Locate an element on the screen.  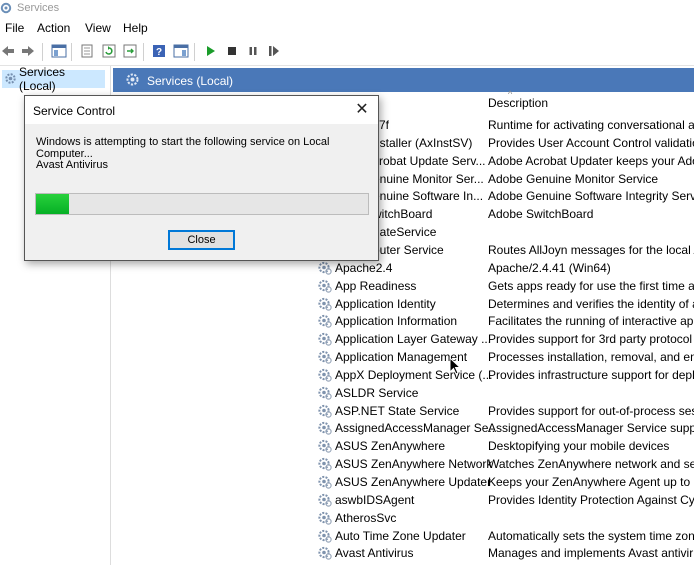
service-description: Adobe SwitchBoard is located at coordinates (541, 214).